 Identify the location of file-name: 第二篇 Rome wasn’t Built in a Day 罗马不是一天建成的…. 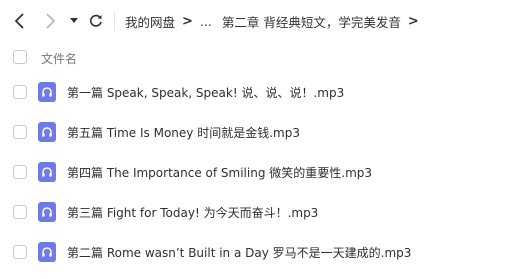
(239, 252).